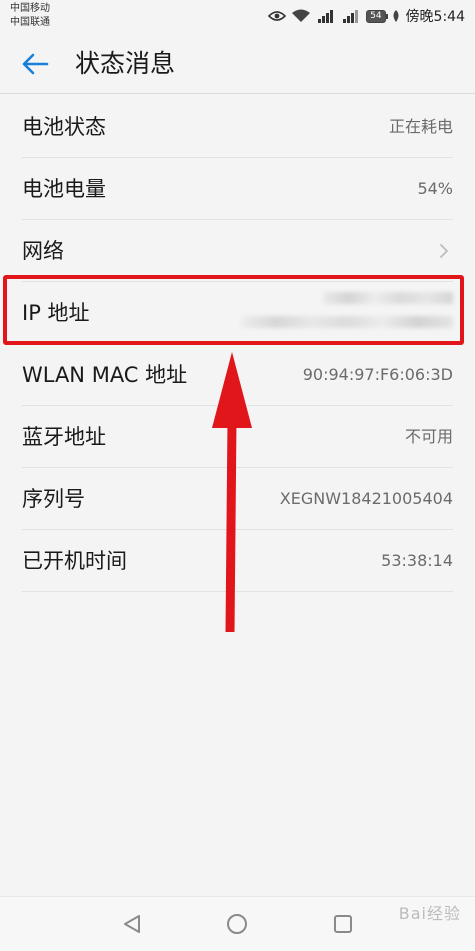  Describe the element at coordinates (377, 374) in the screenshot. I see `row-value: 90:94:97:F6:06:3D` at that location.